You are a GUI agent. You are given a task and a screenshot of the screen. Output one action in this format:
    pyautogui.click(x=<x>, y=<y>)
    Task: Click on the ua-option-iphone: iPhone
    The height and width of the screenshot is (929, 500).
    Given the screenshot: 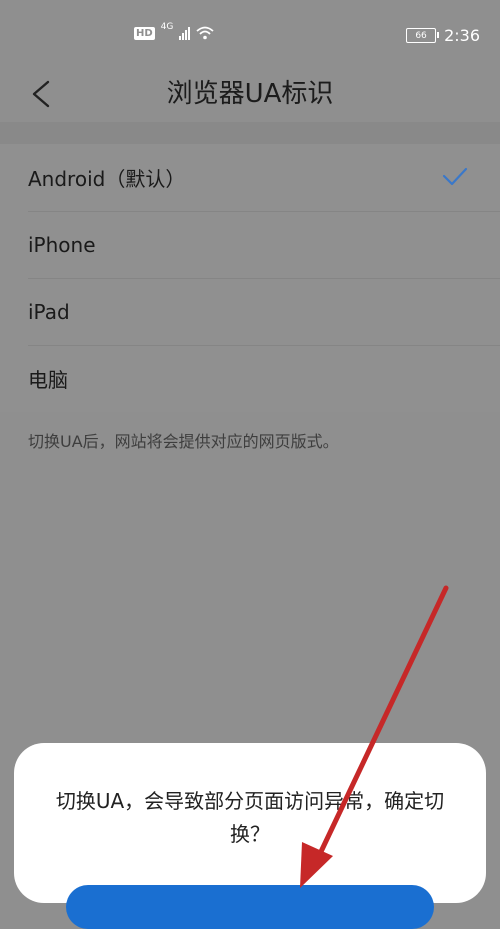 What is the action you would take?
    pyautogui.click(x=250, y=244)
    